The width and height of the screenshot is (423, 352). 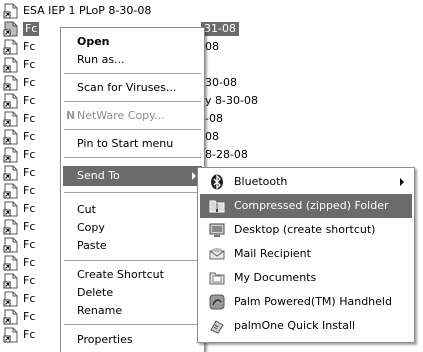 I want to click on submenu-item-label: palmOne Quick Install, so click(x=295, y=325).